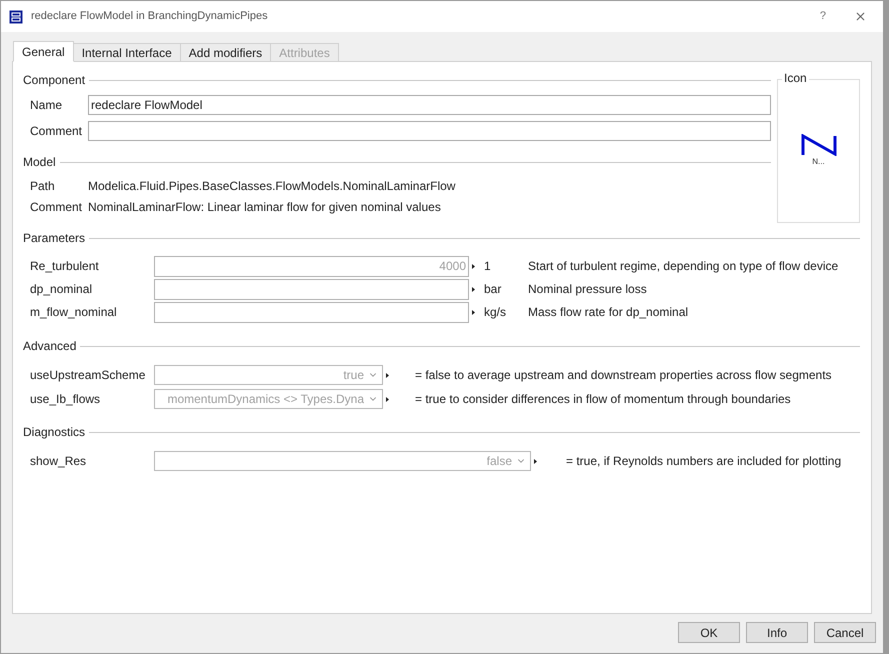  Describe the element at coordinates (795, 78) in the screenshot. I see `icon-panel-title: Icon` at that location.